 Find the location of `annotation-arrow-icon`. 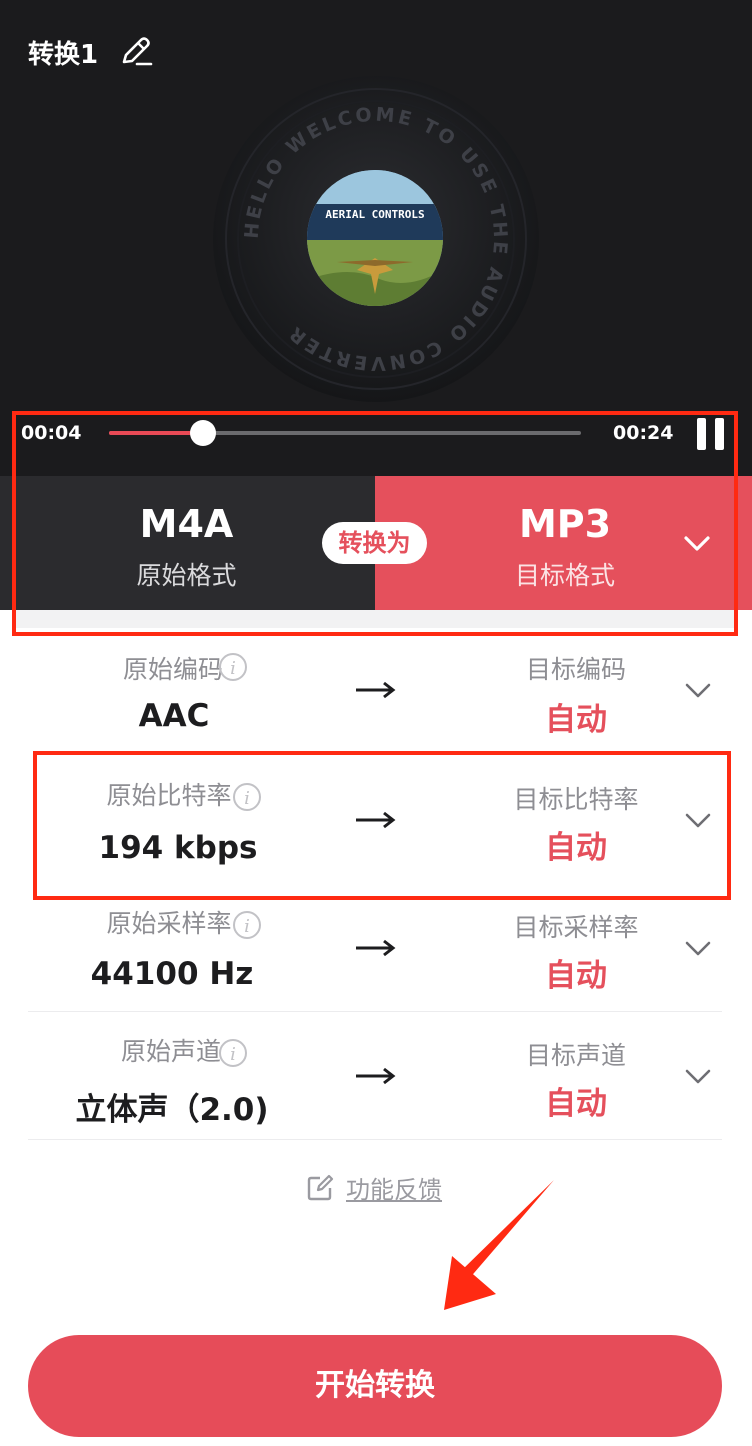

annotation-arrow-icon is located at coordinates (499, 1245).